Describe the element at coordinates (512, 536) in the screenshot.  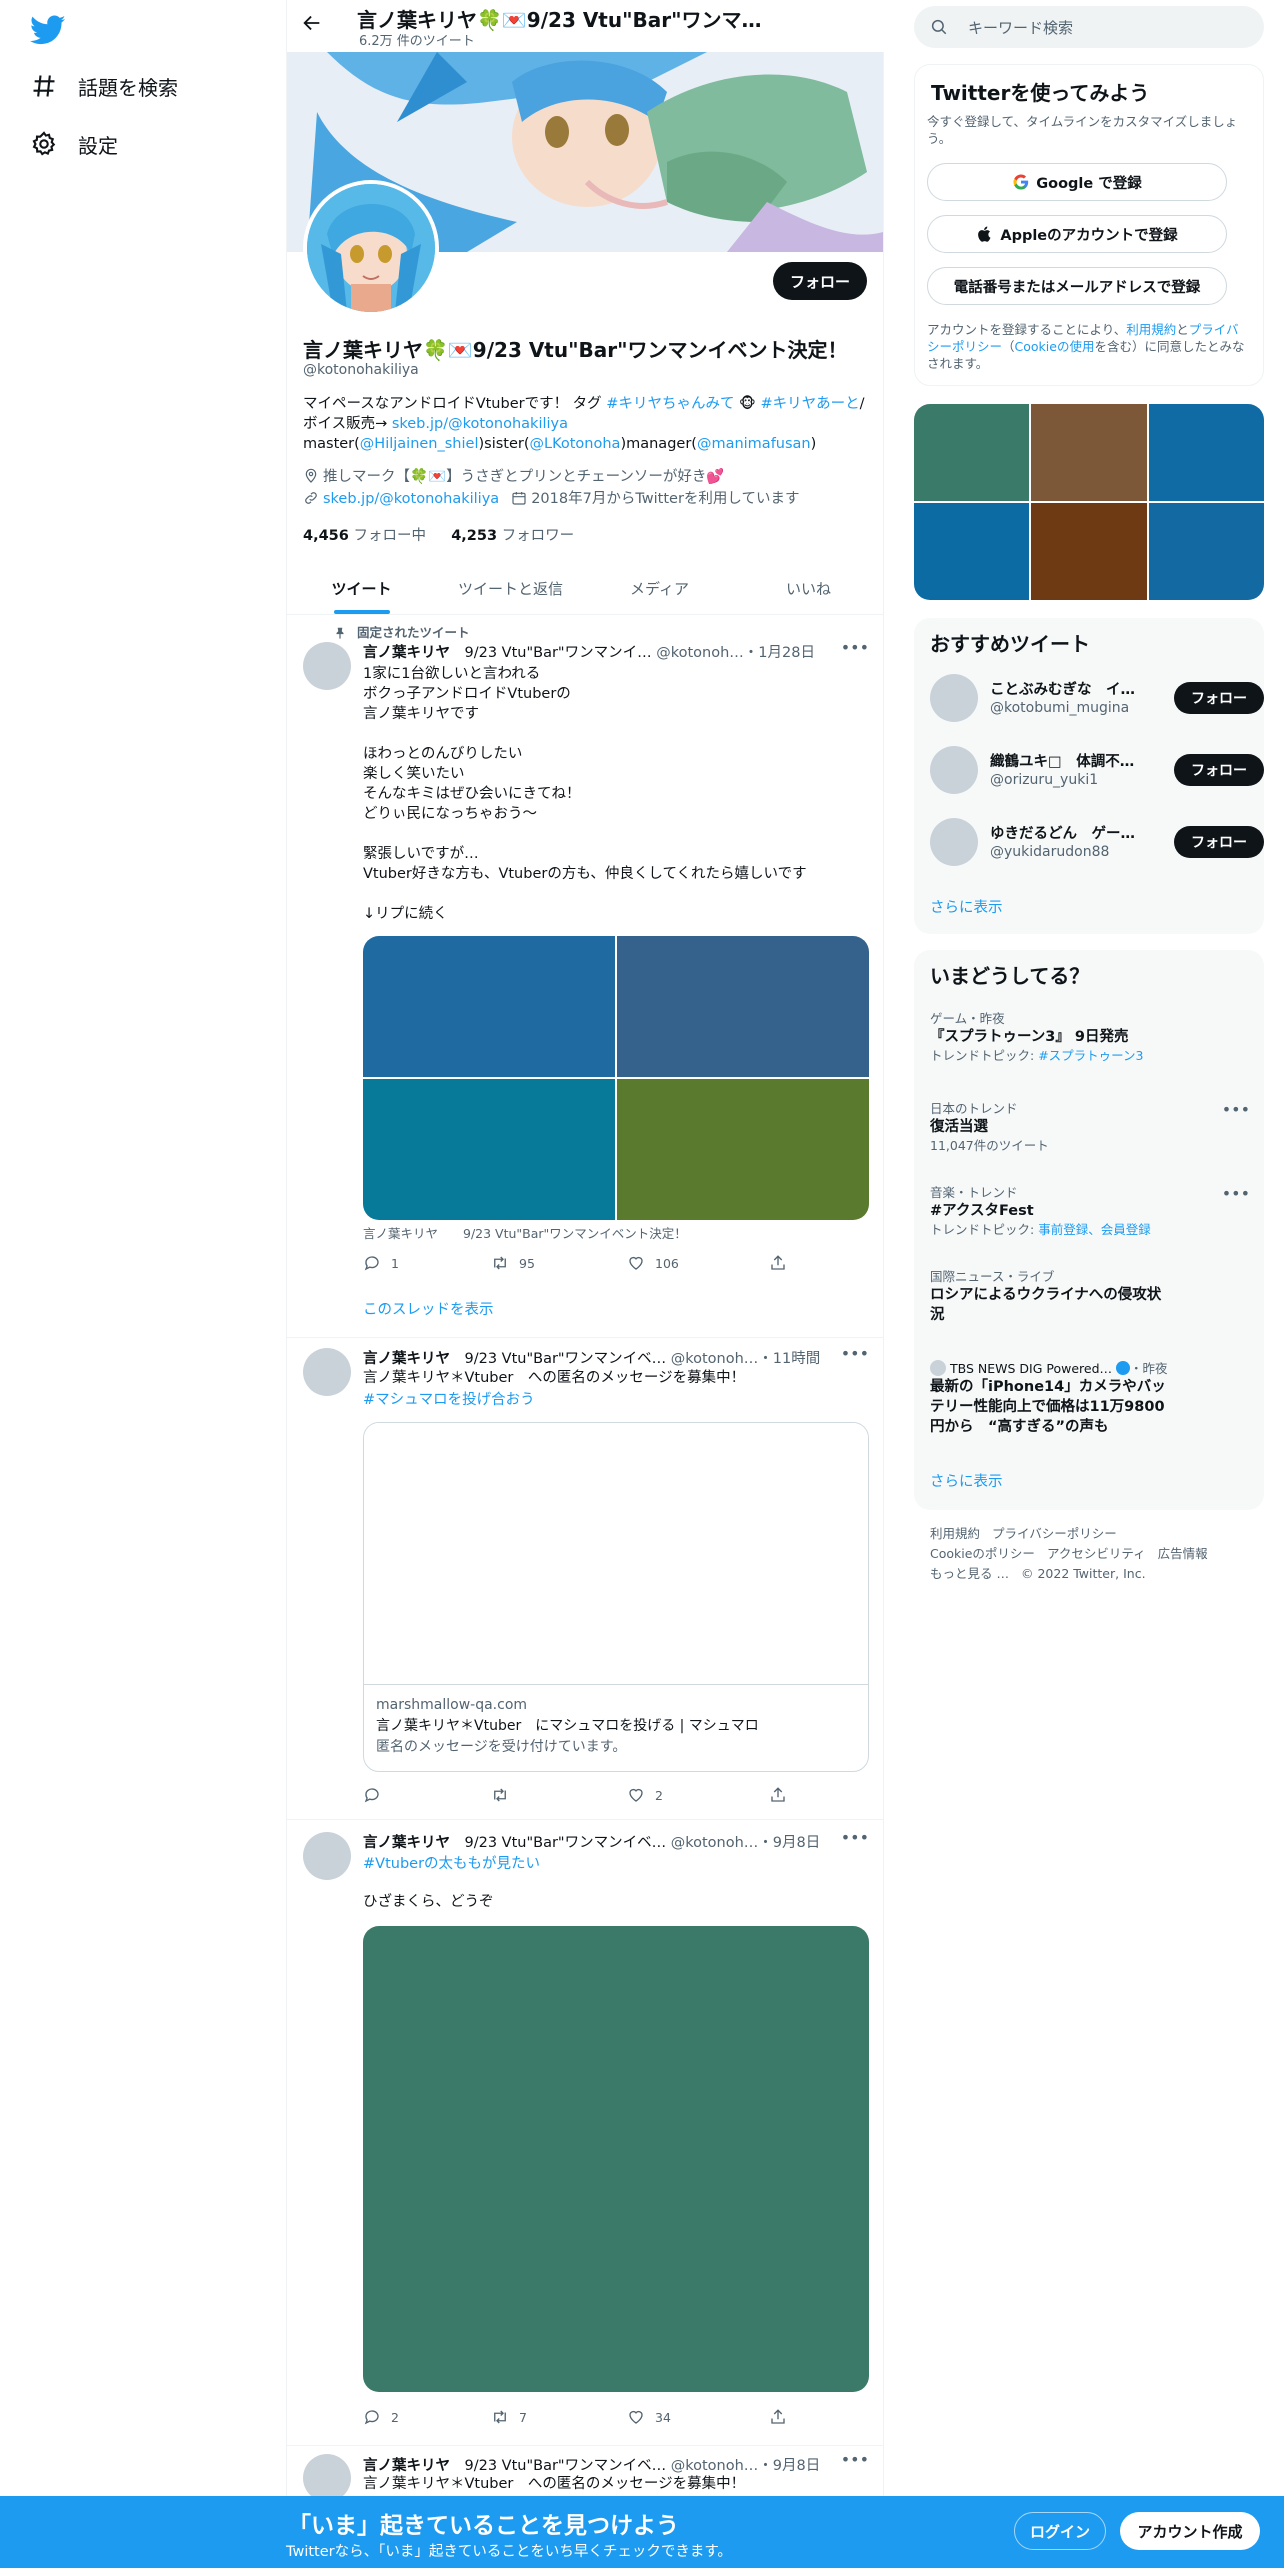
I see `followers-link: 4,253 フォロワー` at that location.